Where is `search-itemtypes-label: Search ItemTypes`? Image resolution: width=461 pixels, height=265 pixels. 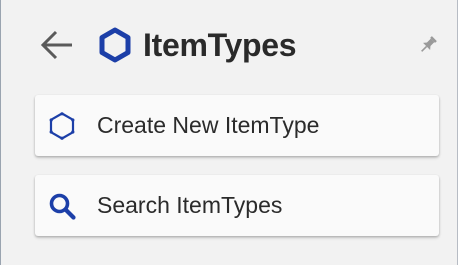
search-itemtypes-label: Search ItemTypes is located at coordinates (190, 205).